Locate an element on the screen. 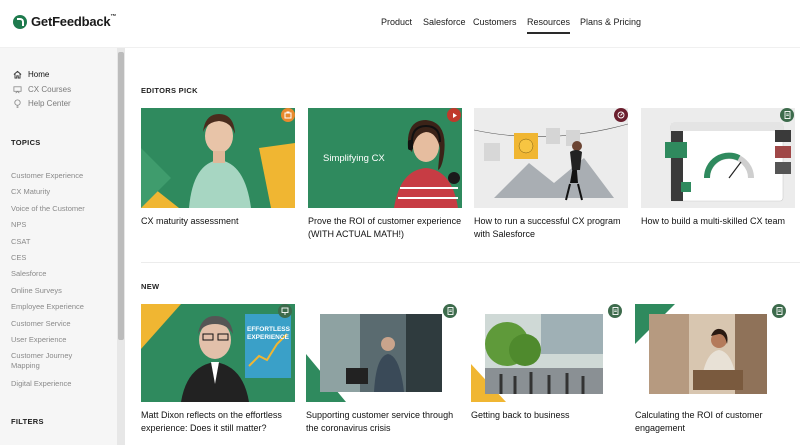 The image size is (800, 445). portrait-illustration is located at coordinates (218, 161).